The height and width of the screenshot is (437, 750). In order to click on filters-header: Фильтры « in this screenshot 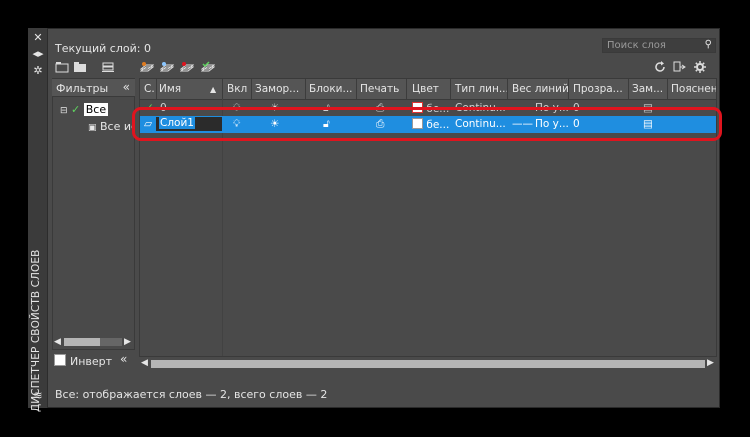, I will do `click(93, 88)`.